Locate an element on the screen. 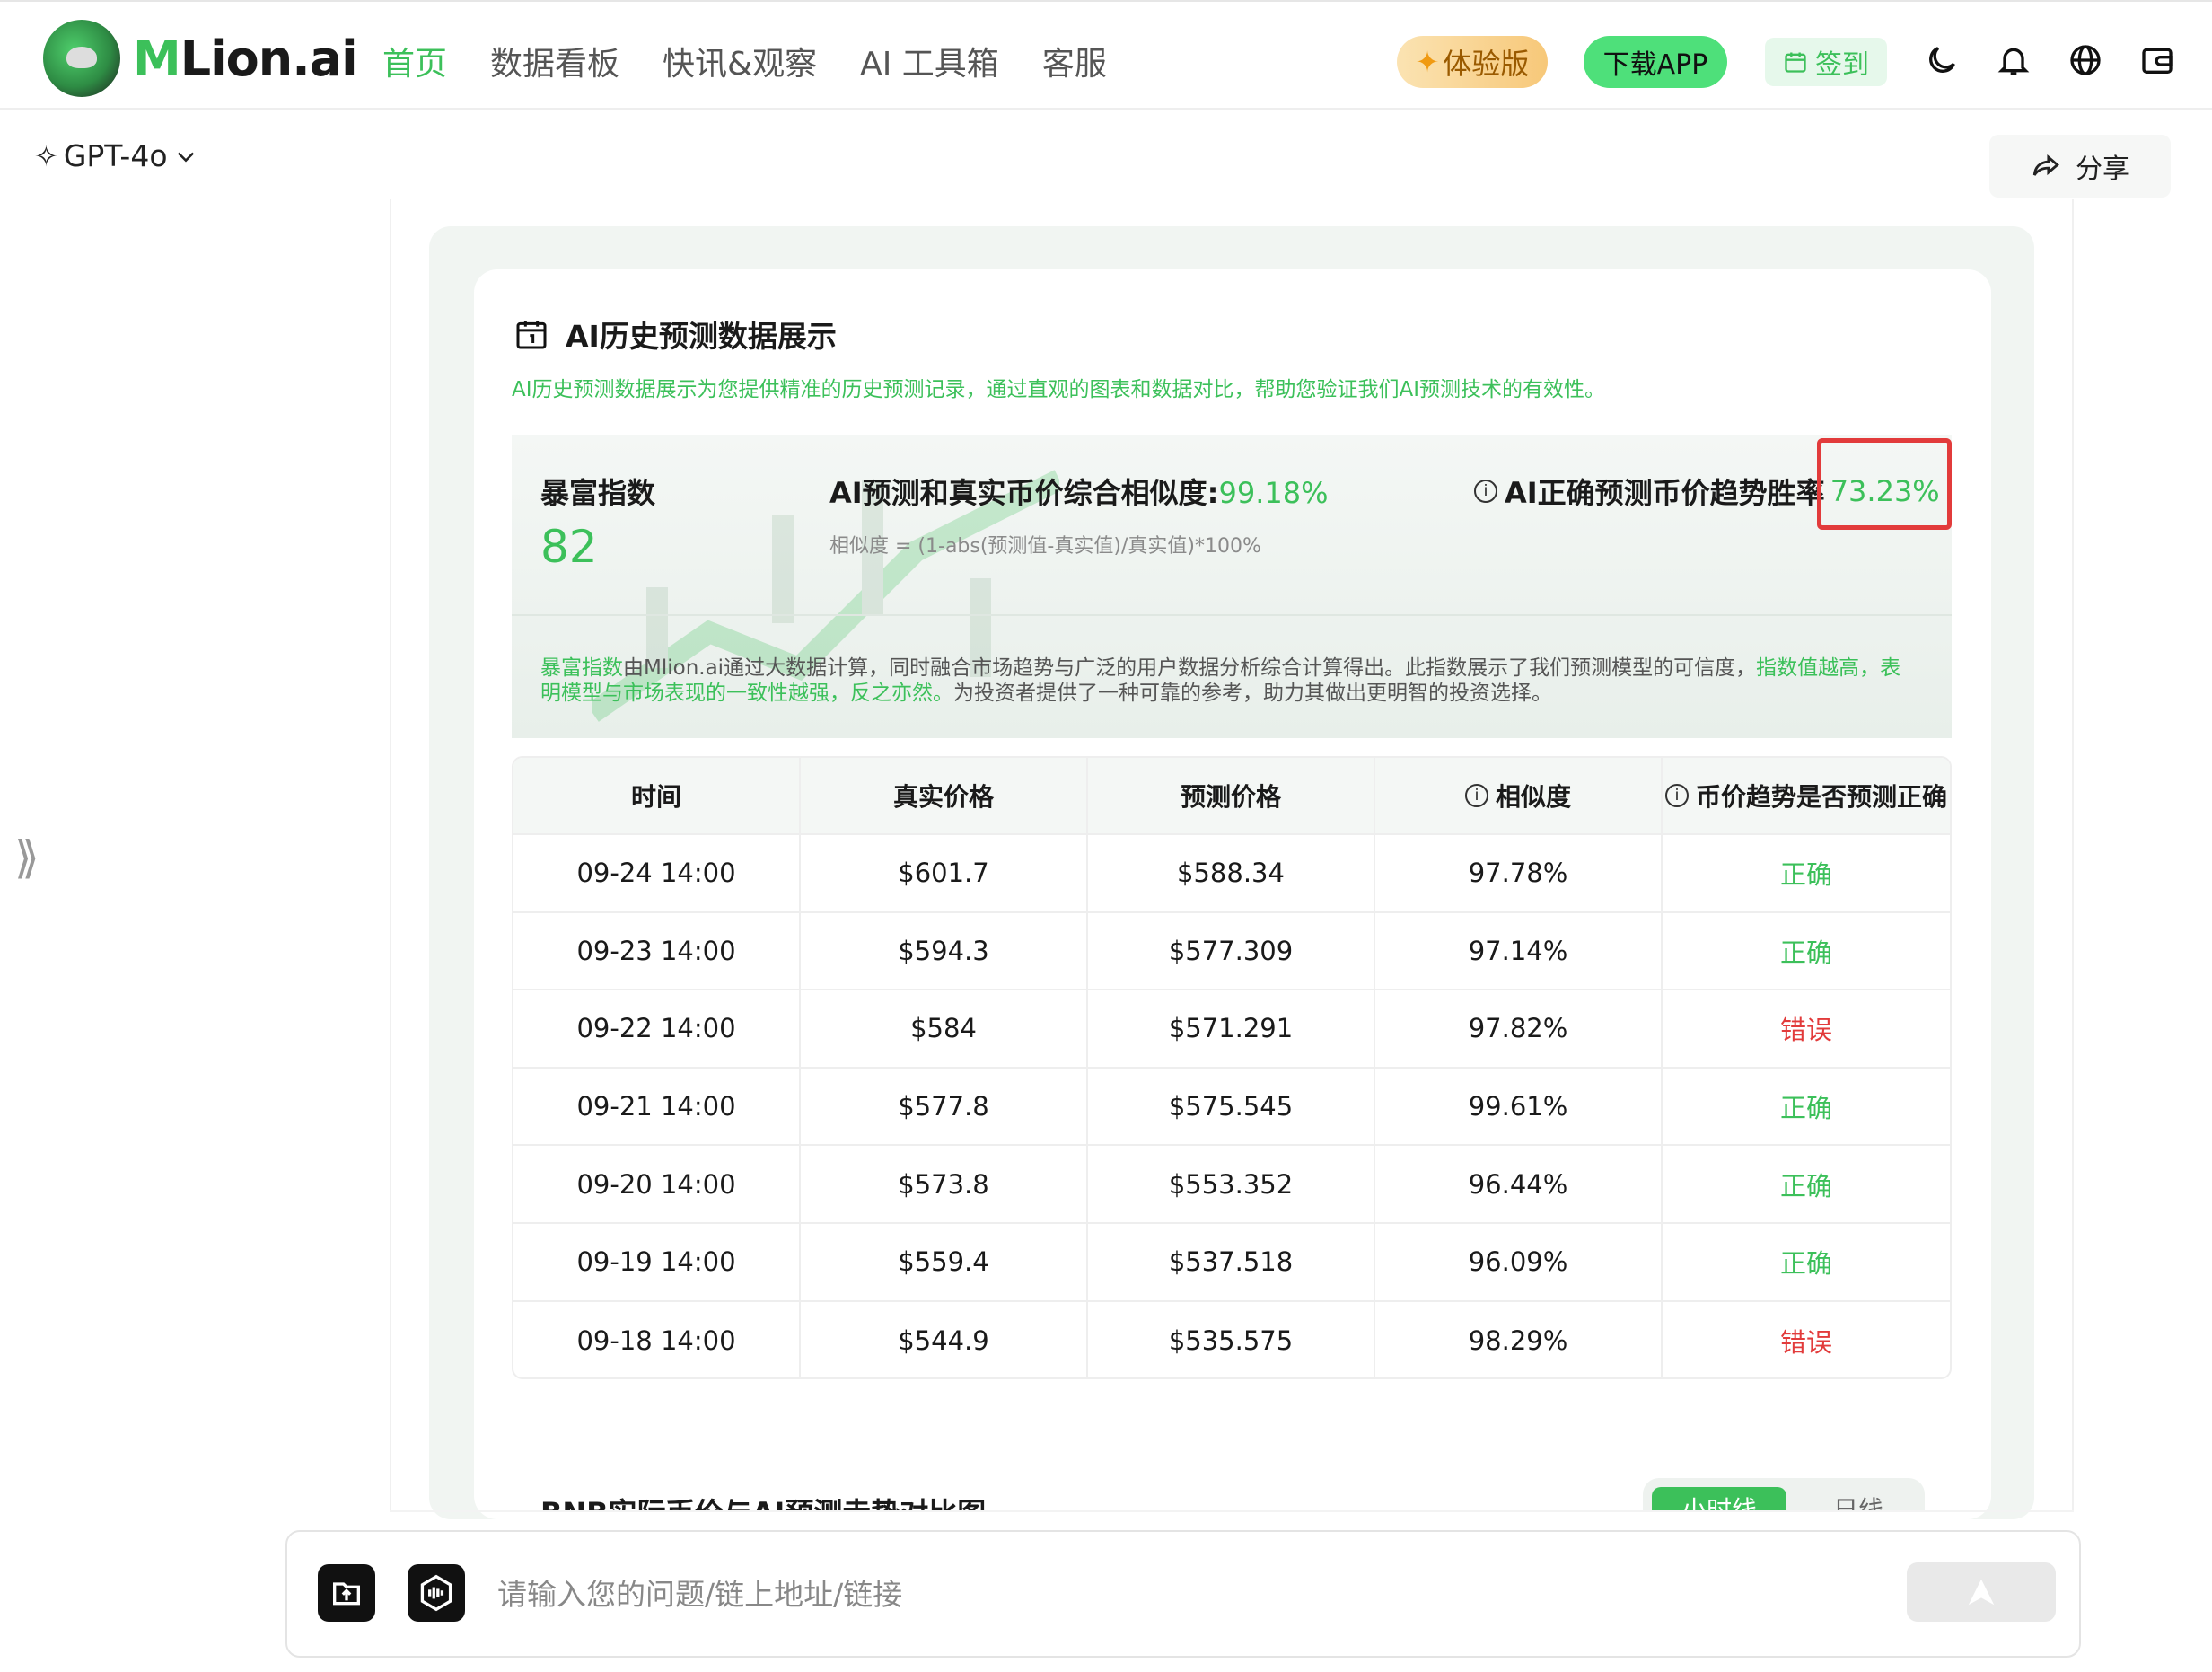  chat-input-bar is located at coordinates (1183, 1594).